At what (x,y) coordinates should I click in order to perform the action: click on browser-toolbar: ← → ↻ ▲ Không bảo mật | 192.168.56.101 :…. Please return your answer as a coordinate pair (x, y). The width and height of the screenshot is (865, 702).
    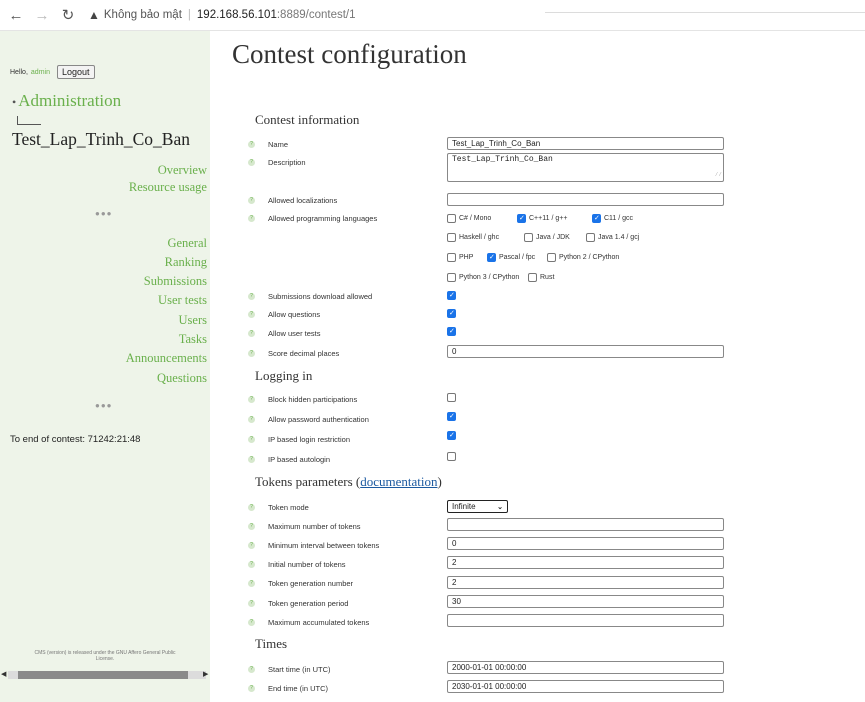
    Looking at the image, I should click on (432, 15).